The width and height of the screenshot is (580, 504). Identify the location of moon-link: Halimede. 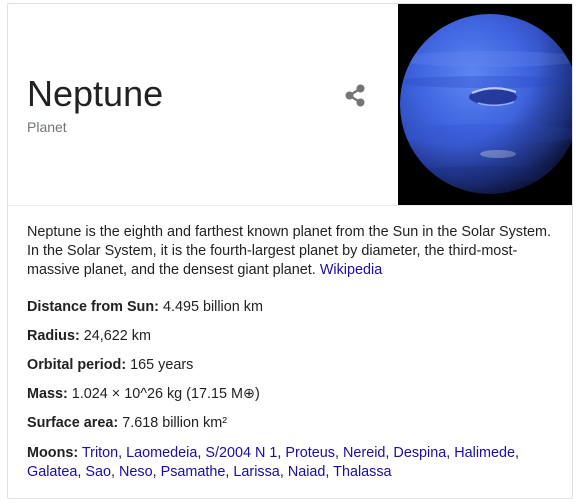
(484, 453).